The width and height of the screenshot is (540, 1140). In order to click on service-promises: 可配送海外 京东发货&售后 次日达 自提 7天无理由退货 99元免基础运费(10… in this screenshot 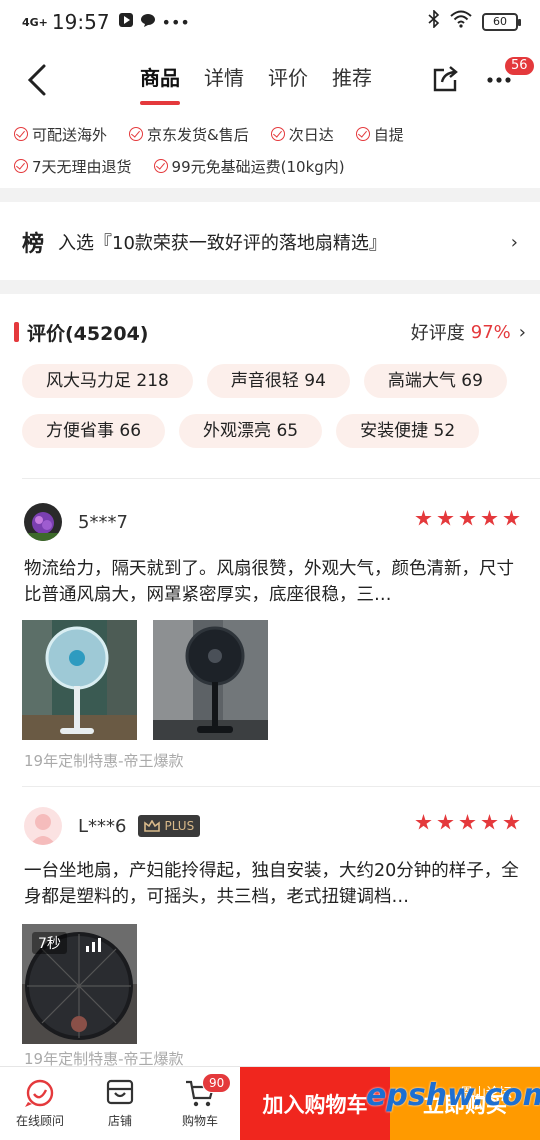, I will do `click(270, 150)`.